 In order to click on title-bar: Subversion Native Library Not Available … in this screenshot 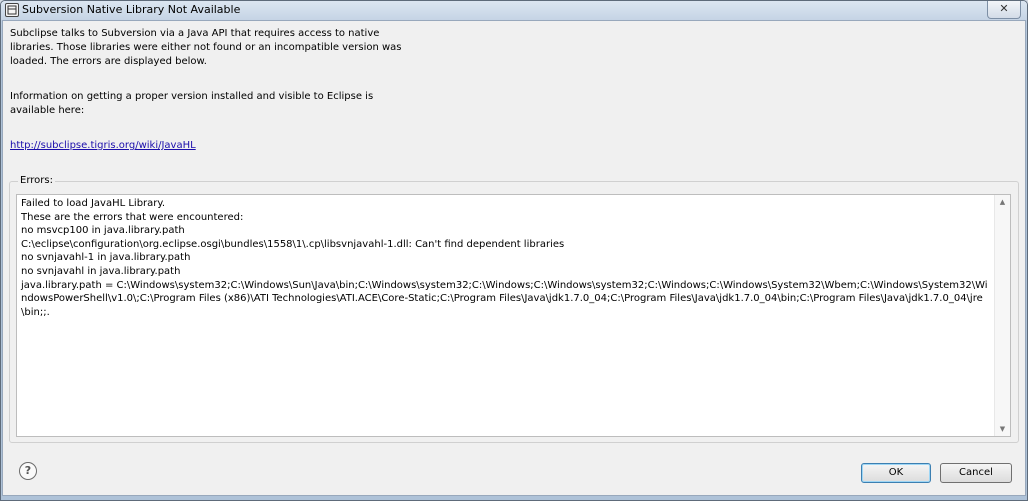, I will do `click(514, 10)`.